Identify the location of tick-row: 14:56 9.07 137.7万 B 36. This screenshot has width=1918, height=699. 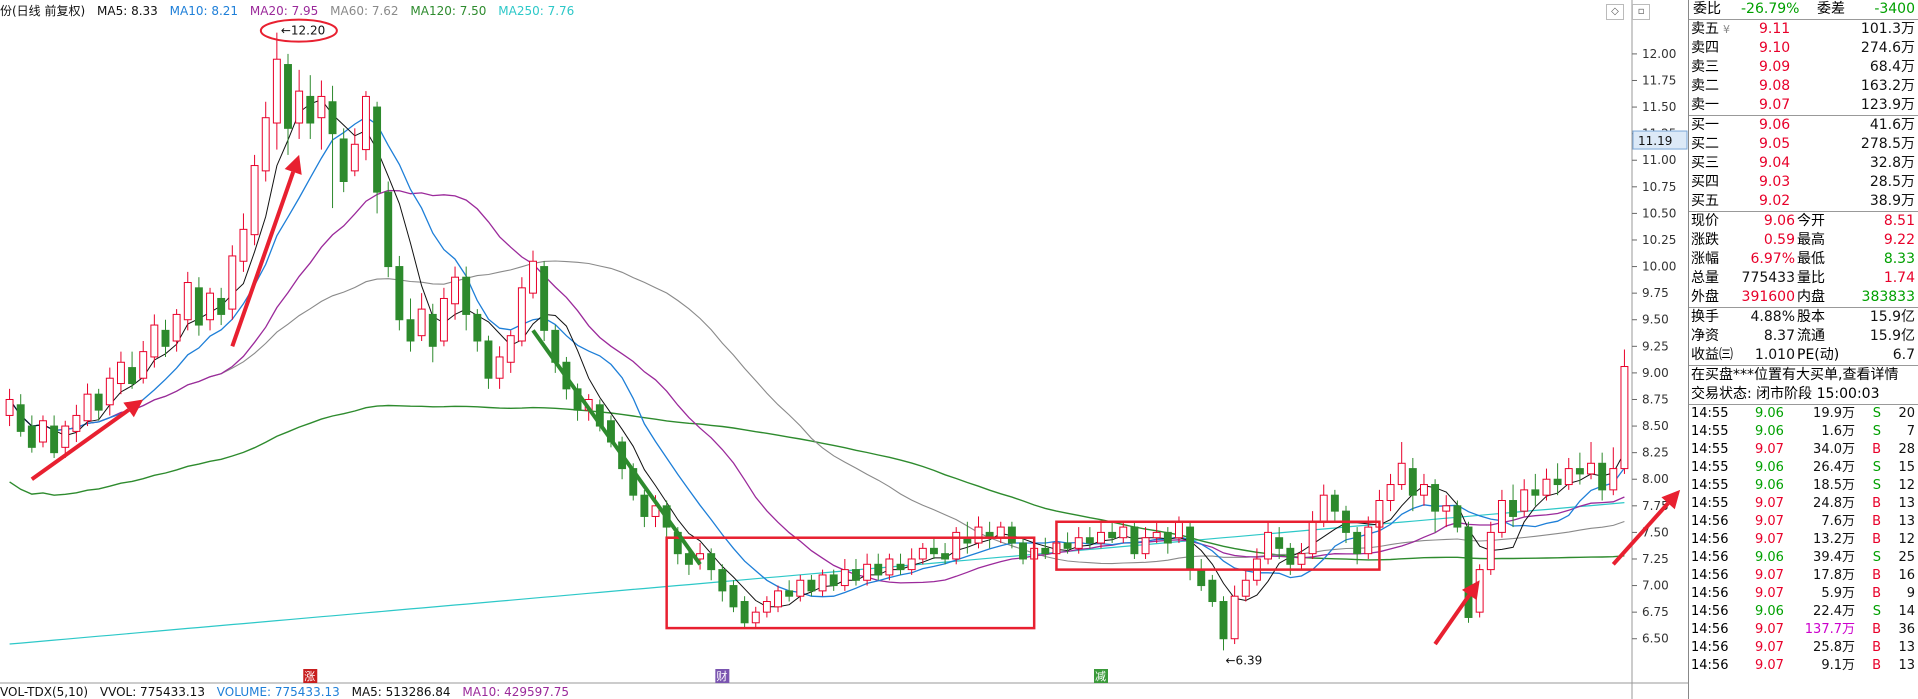
(1803, 630).